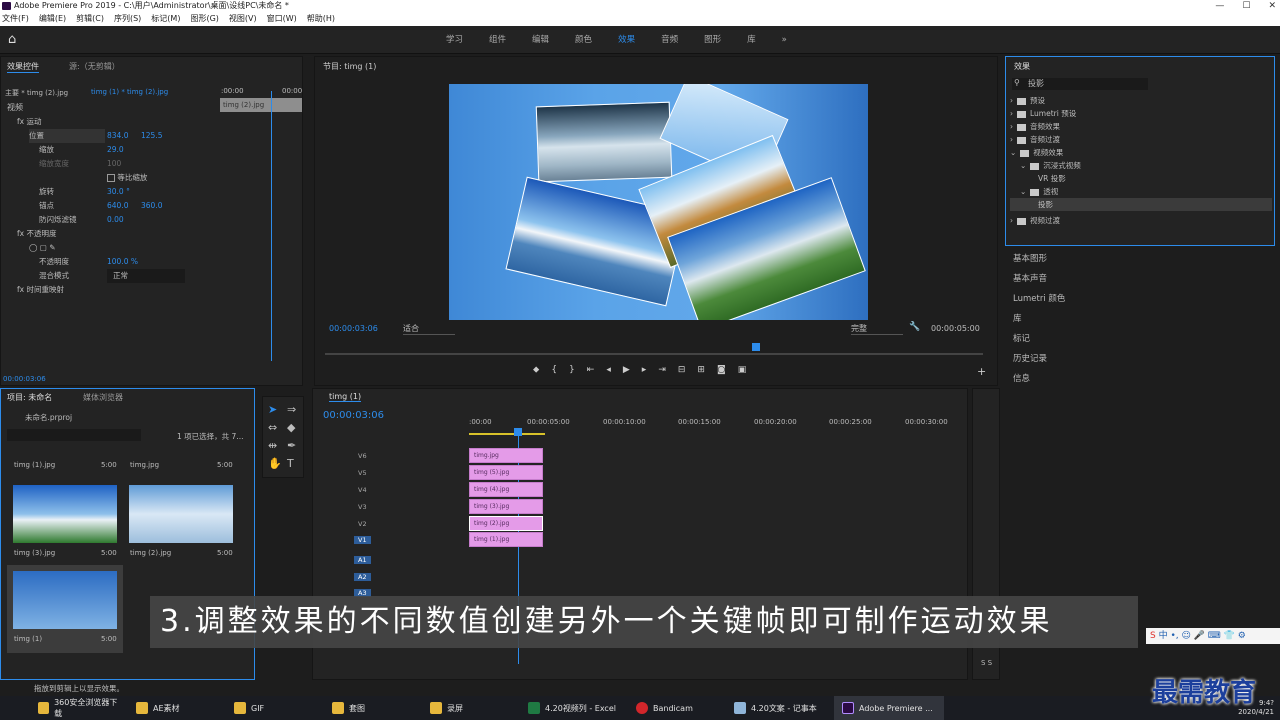  I want to click on selection-tool-icon: ➤, so click(272, 410).